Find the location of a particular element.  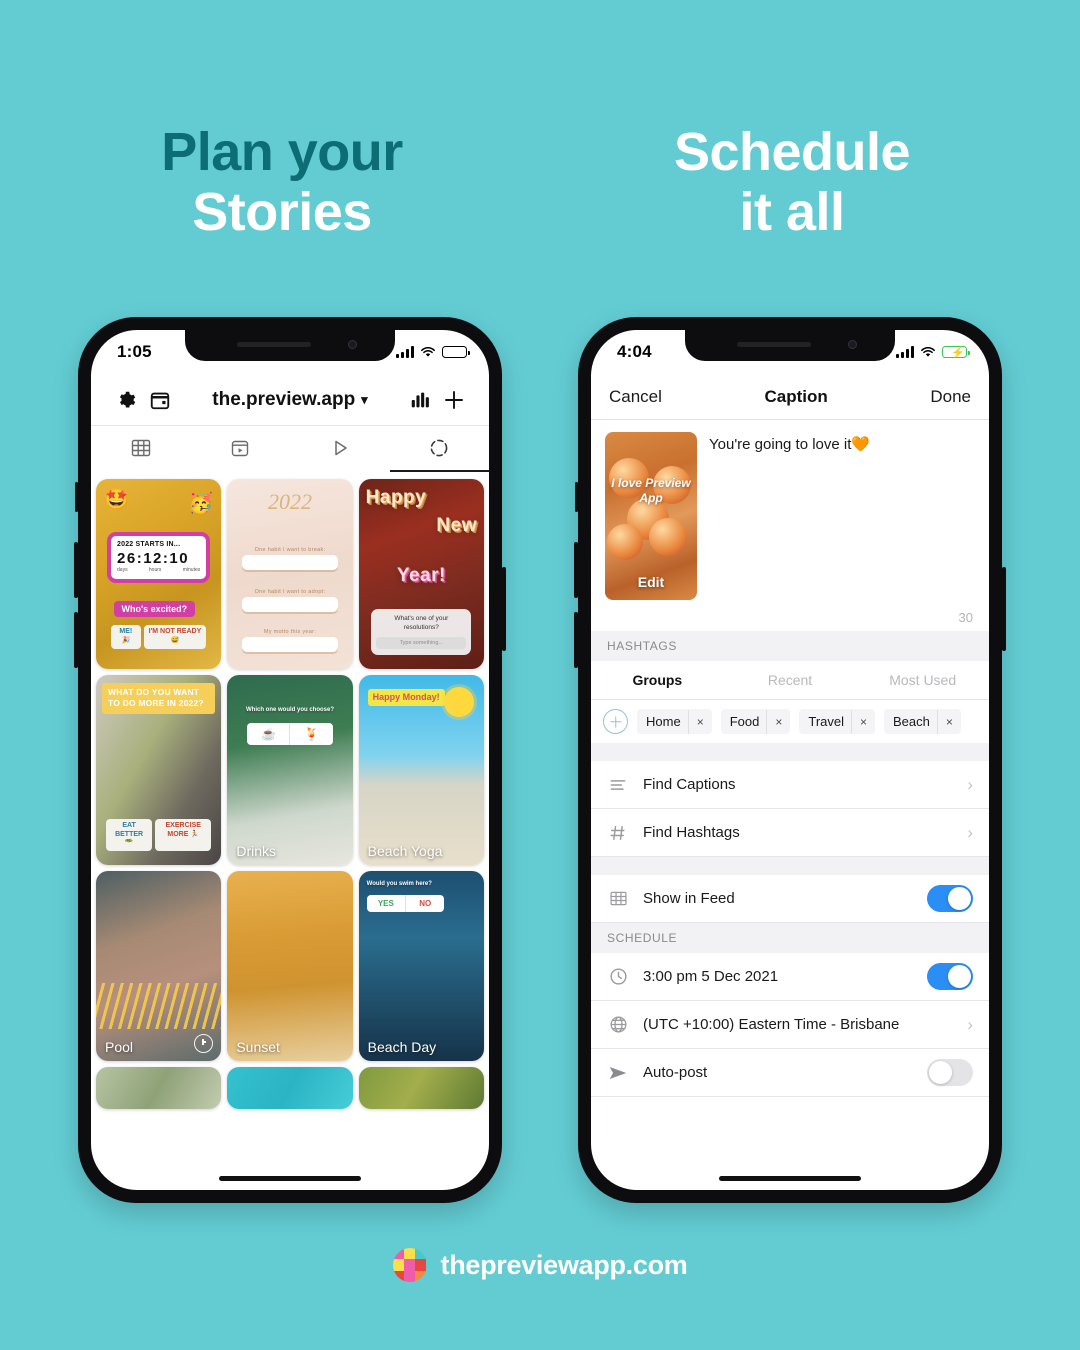

post-thumbnail: I love Preview App Edit is located at coordinates (651, 516).